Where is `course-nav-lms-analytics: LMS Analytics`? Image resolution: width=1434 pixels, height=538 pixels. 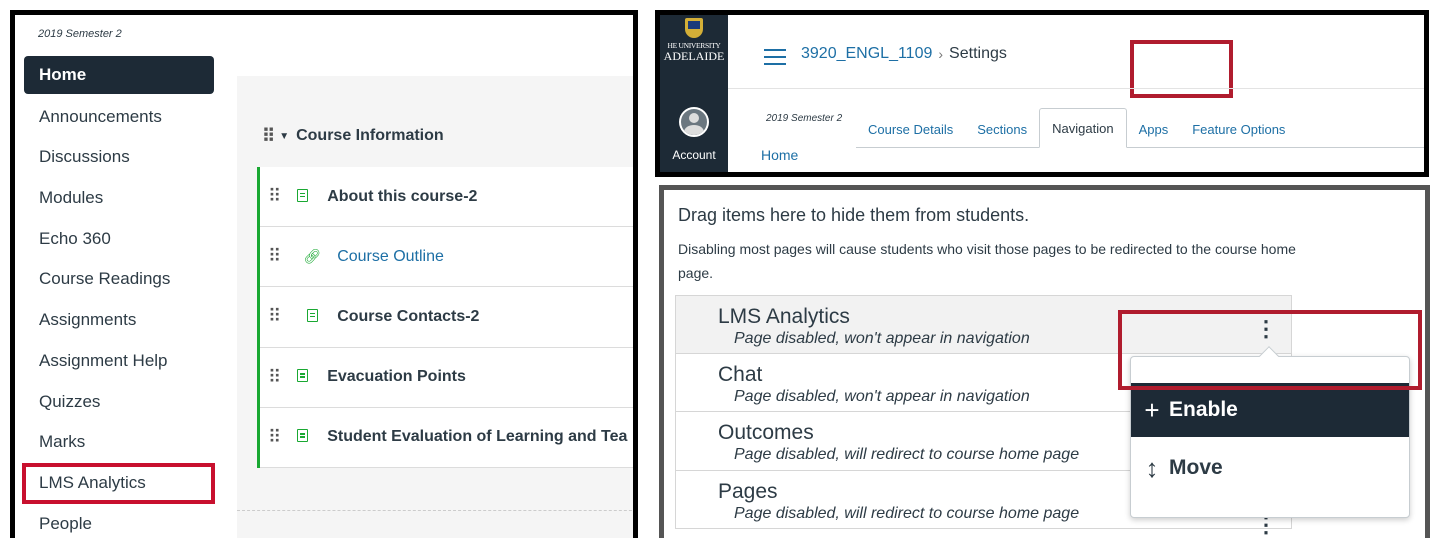 course-nav-lms-analytics: LMS Analytics is located at coordinates (118, 483).